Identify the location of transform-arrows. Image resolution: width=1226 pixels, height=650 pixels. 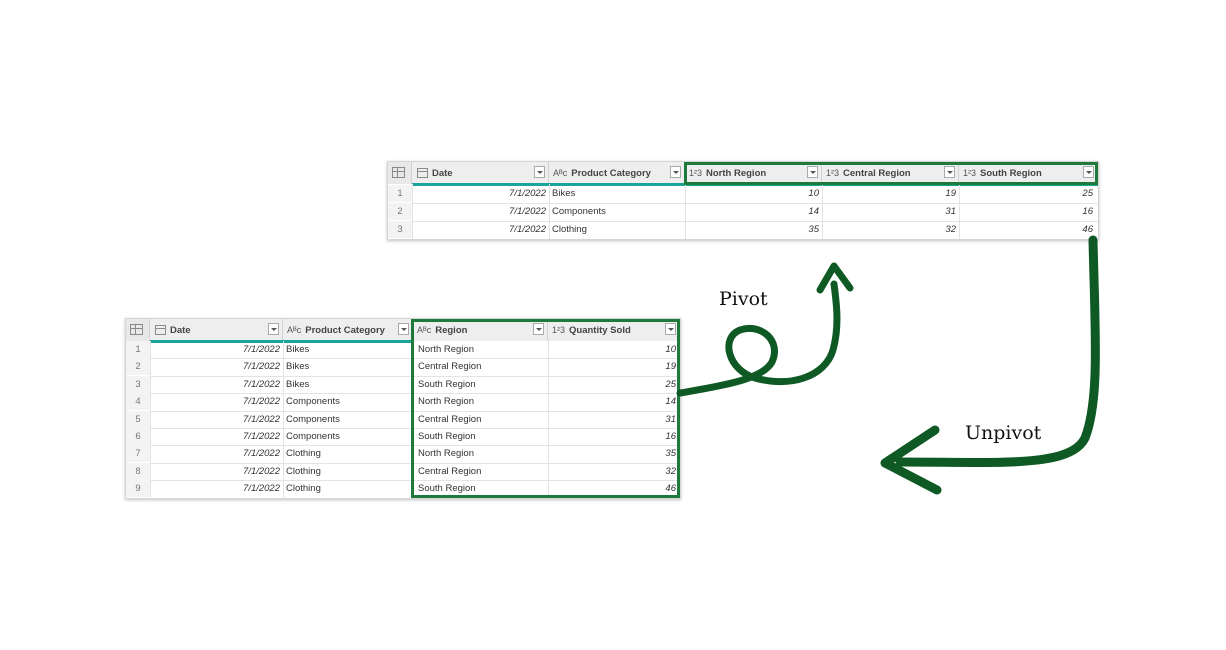
(888, 365).